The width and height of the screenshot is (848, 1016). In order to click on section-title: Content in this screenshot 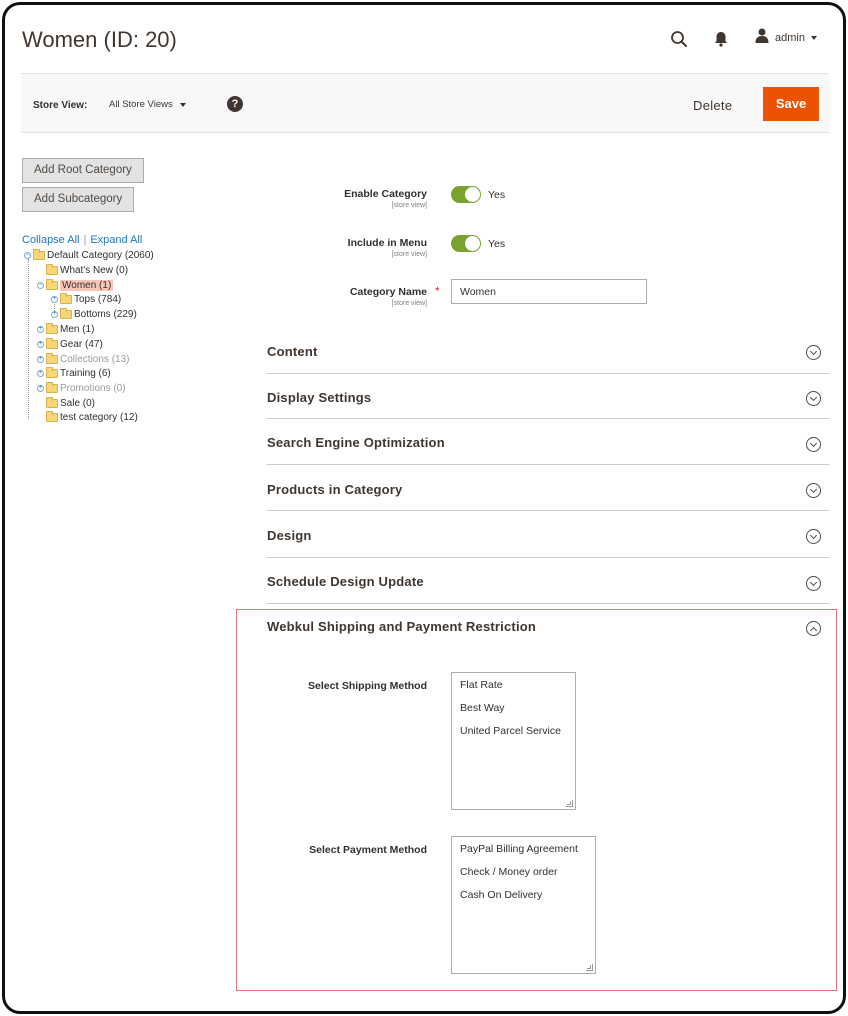, I will do `click(292, 351)`.